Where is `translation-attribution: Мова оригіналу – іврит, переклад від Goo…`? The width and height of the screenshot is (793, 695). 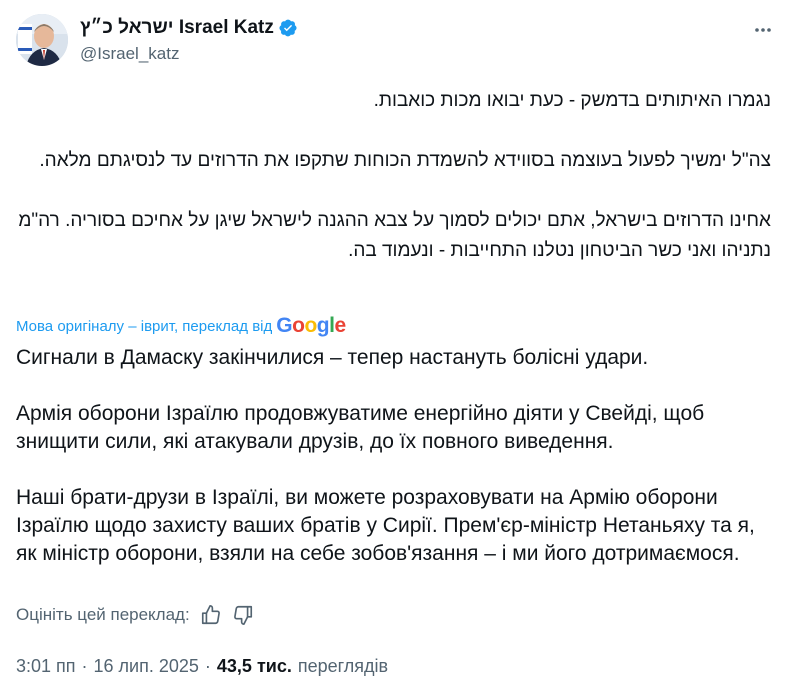 translation-attribution: Мова оригіналу – іврит, переклад від Goo… is located at coordinates (181, 325).